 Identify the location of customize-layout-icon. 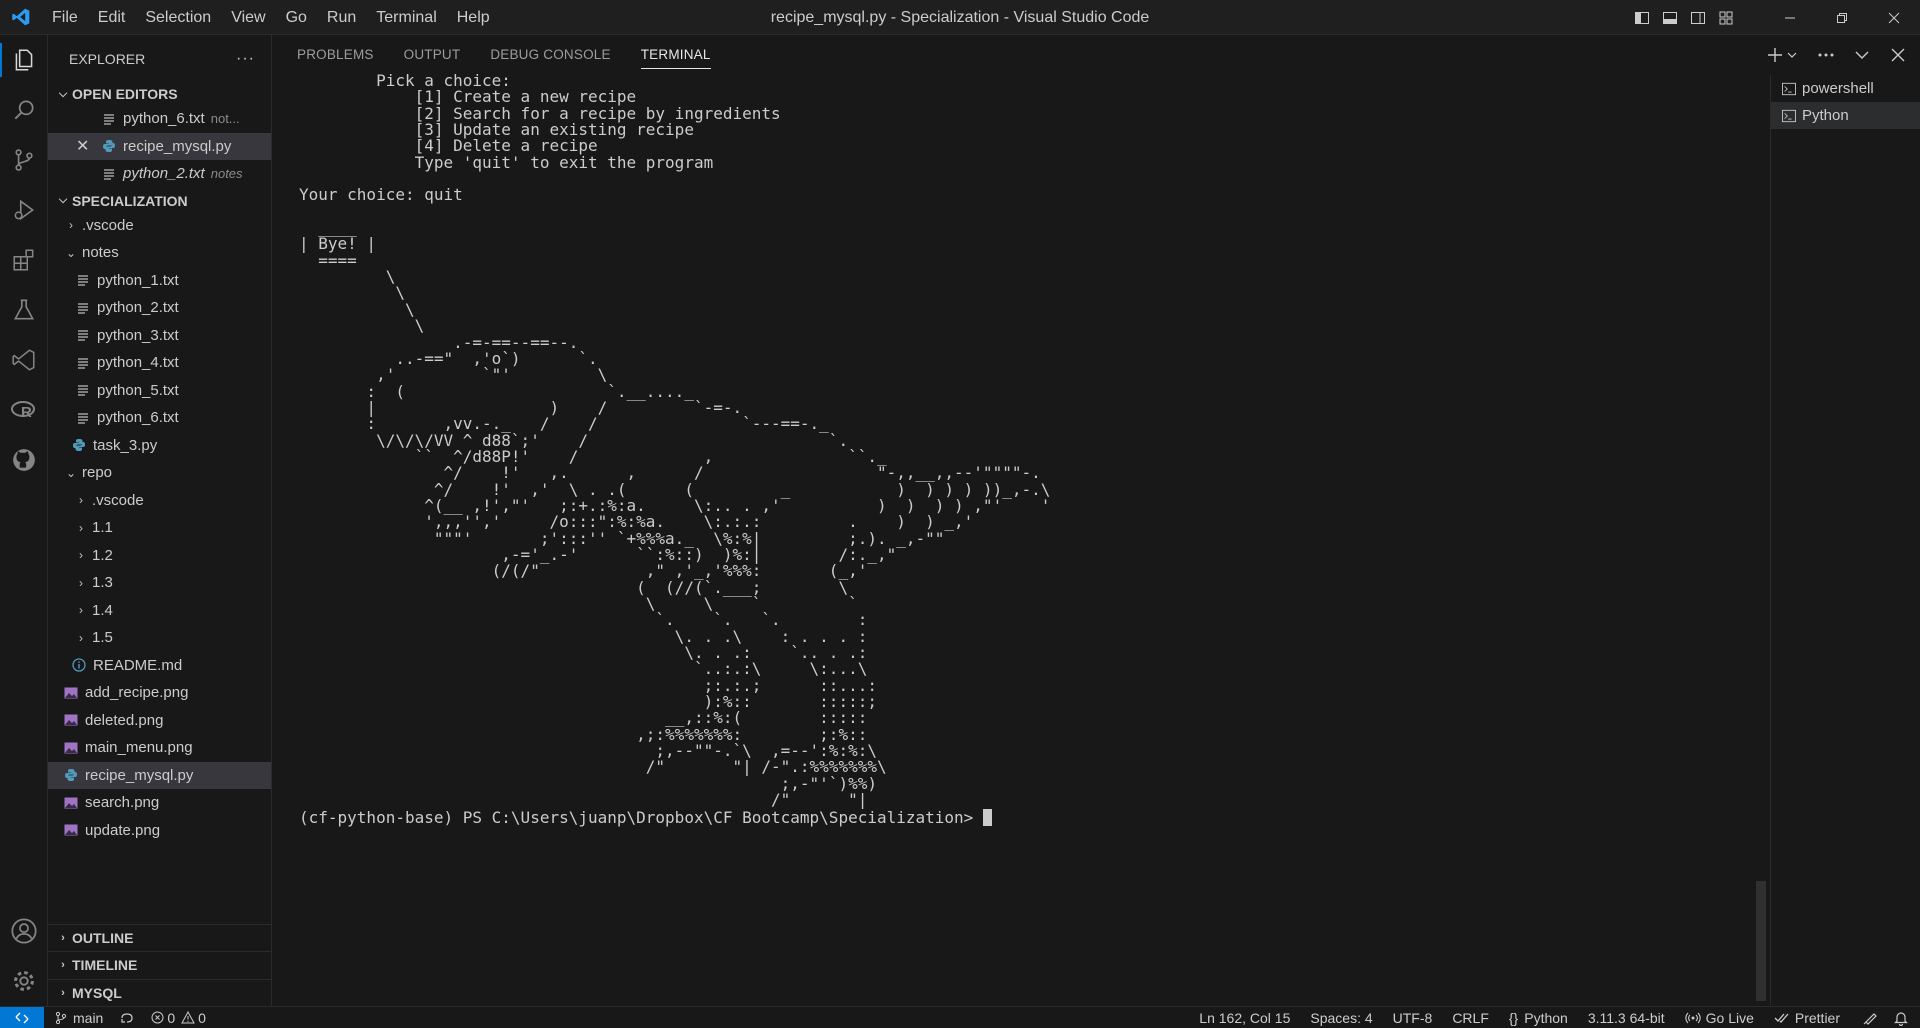
(1726, 17).